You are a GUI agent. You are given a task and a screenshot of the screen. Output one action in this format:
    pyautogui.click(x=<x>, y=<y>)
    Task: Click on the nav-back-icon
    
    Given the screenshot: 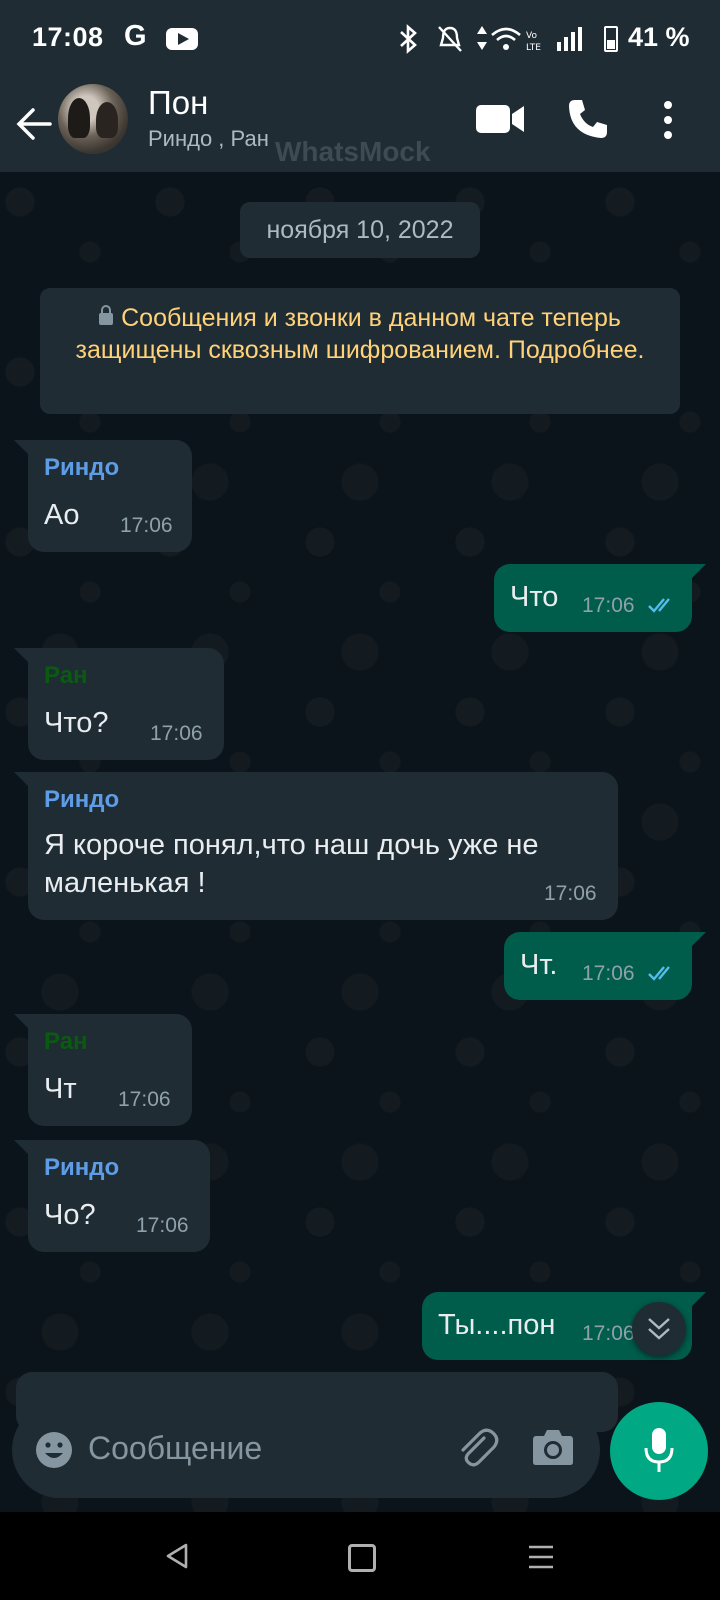 What is the action you would take?
    pyautogui.click(x=177, y=1556)
    